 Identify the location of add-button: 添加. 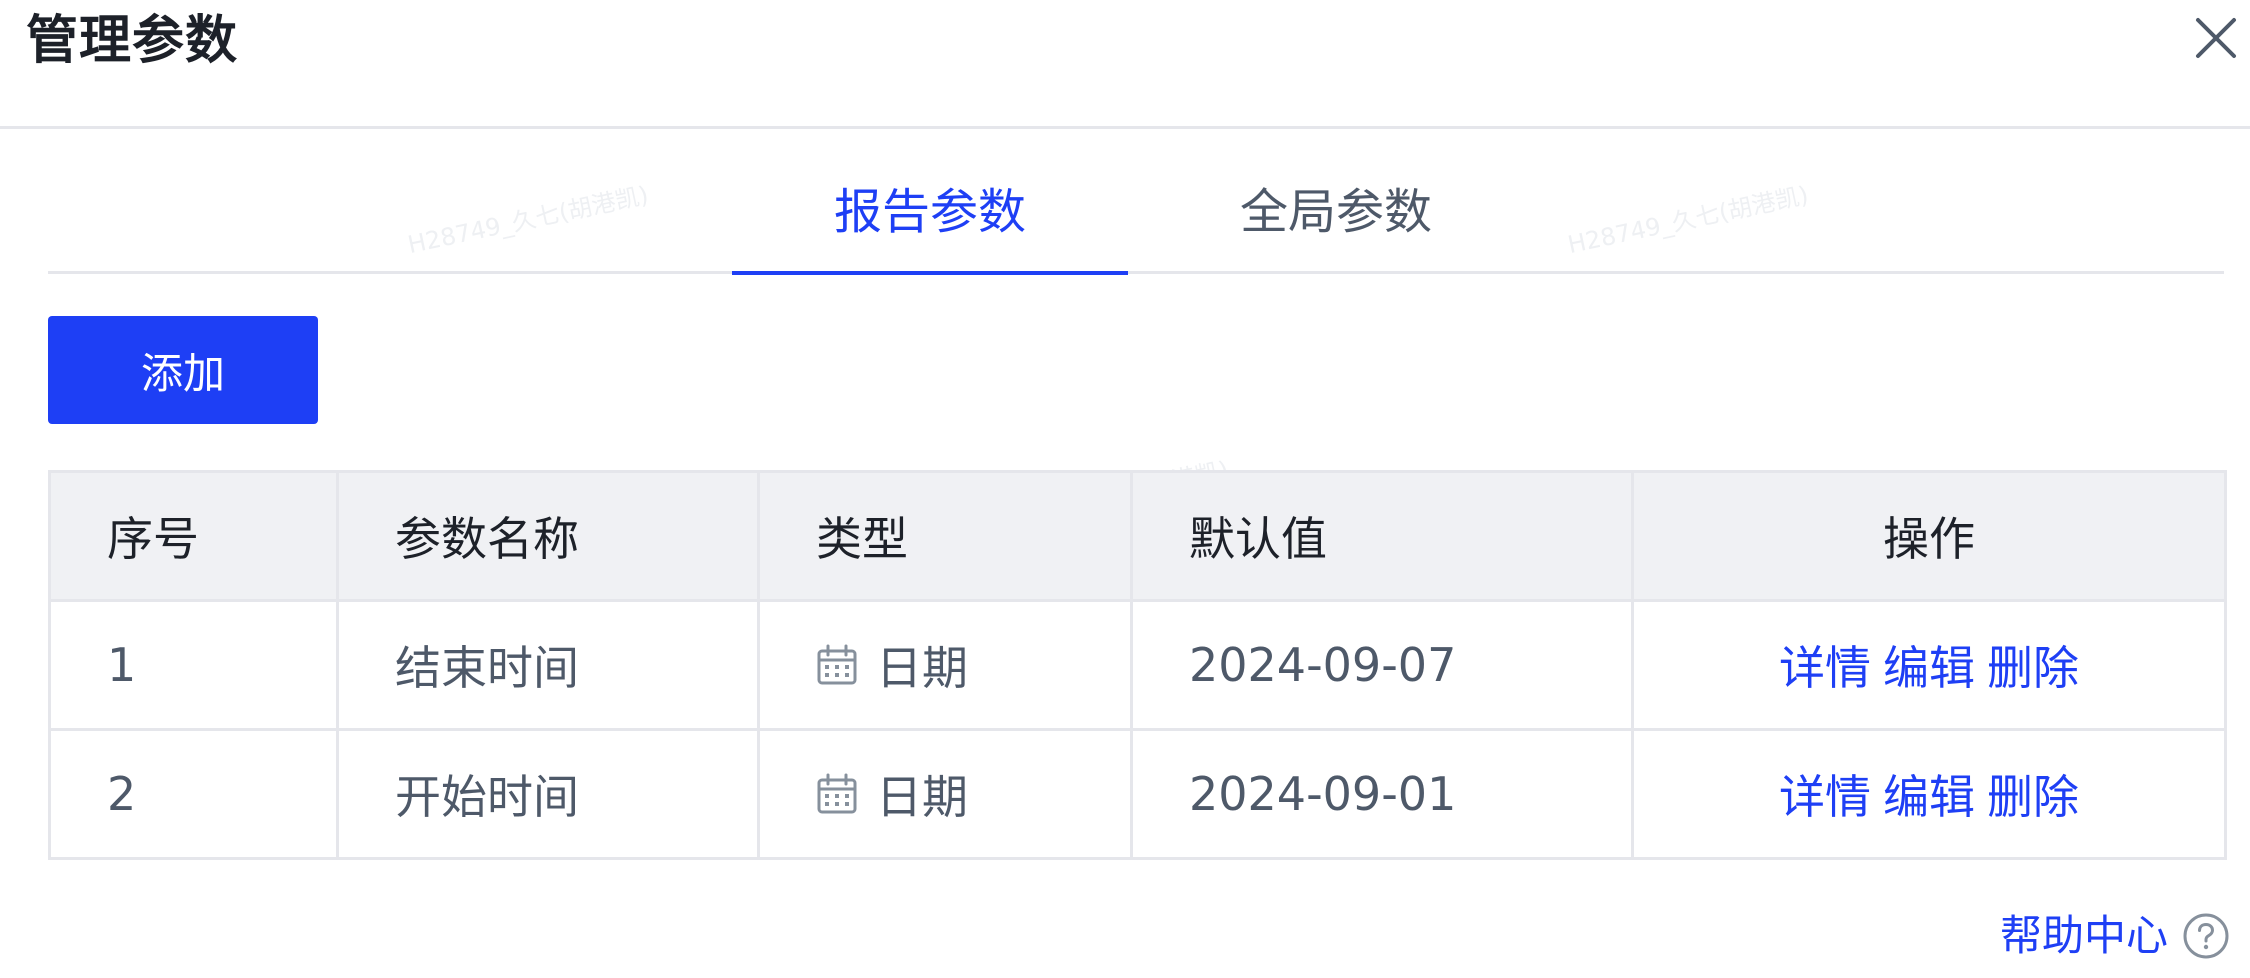
(183, 370).